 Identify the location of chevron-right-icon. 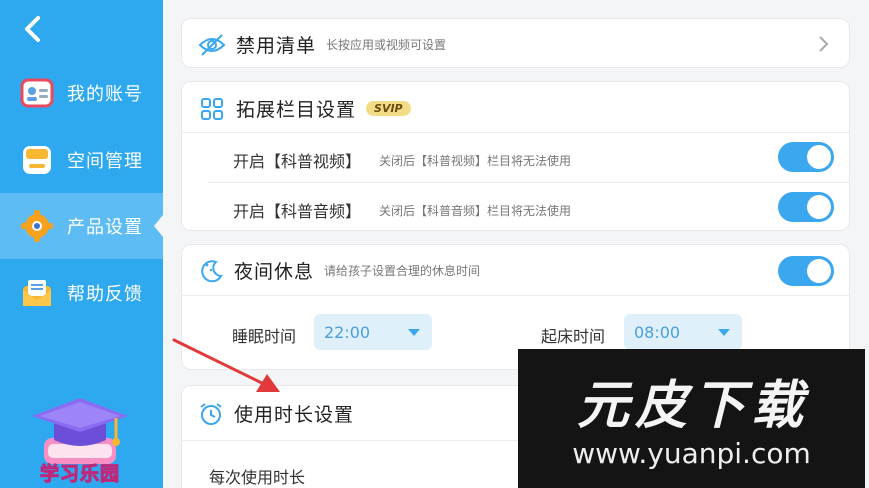
(823, 44).